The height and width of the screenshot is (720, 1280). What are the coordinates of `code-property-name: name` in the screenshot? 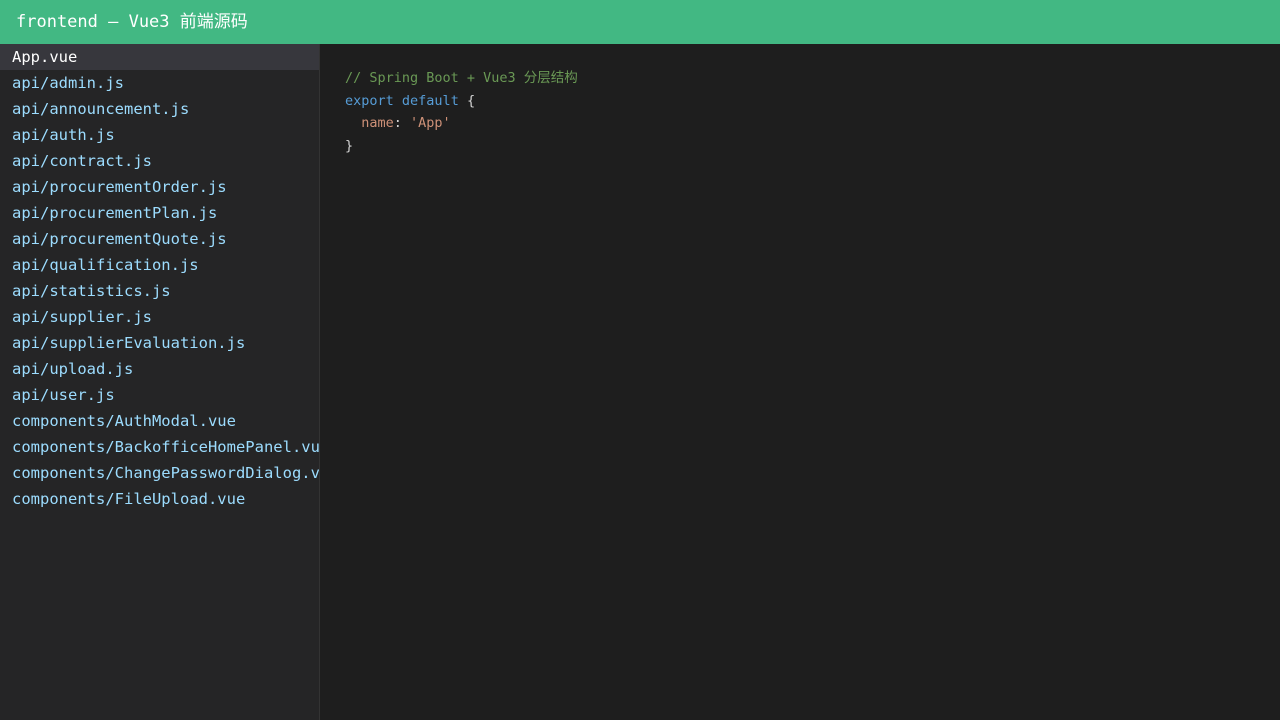 It's located at (377, 123).